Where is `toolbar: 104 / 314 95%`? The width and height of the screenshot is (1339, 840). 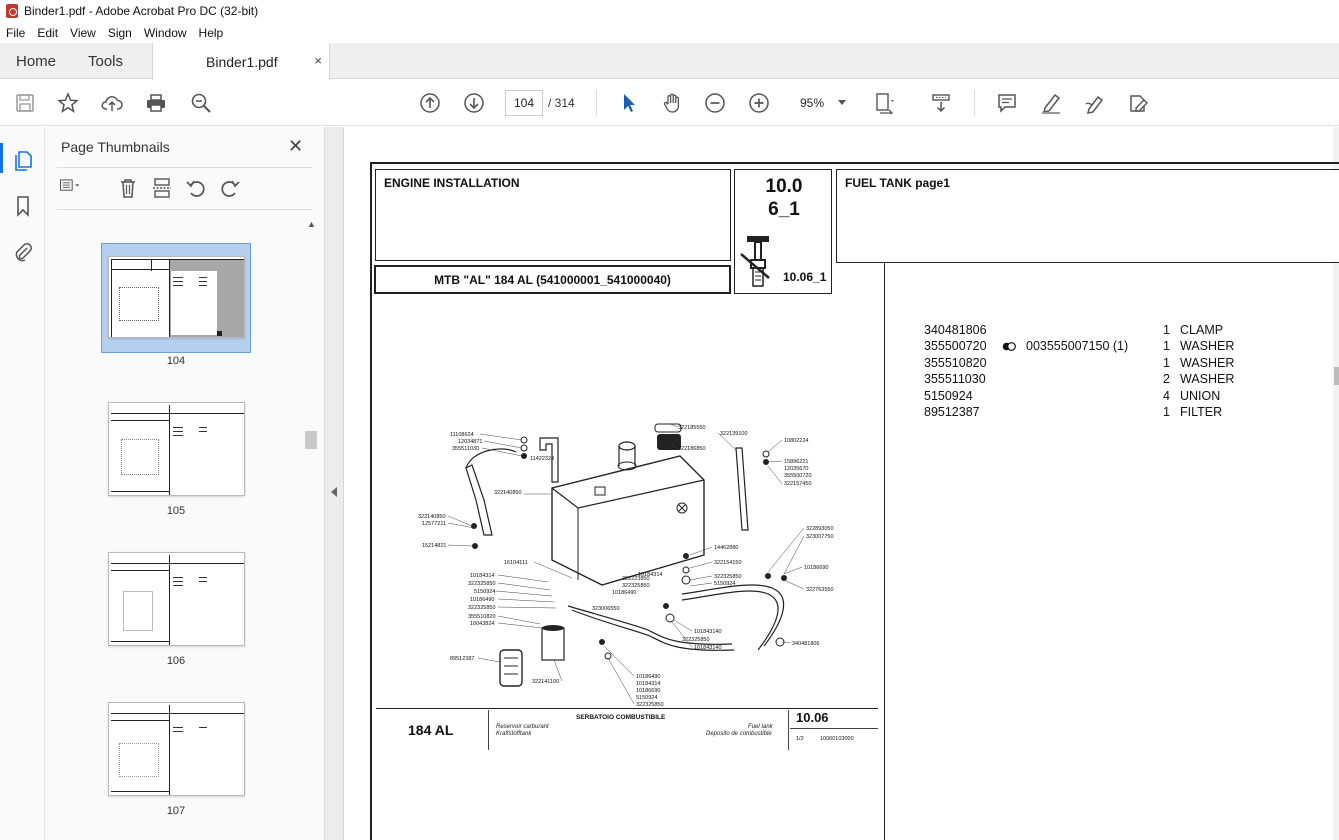
toolbar: 104 / 314 95% is located at coordinates (669, 103).